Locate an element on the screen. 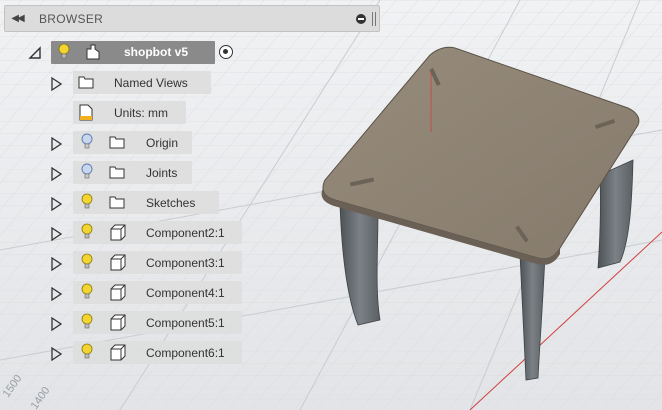 This screenshot has width=662, height=410. tree-item-component2: Component2:1 is located at coordinates (157, 232).